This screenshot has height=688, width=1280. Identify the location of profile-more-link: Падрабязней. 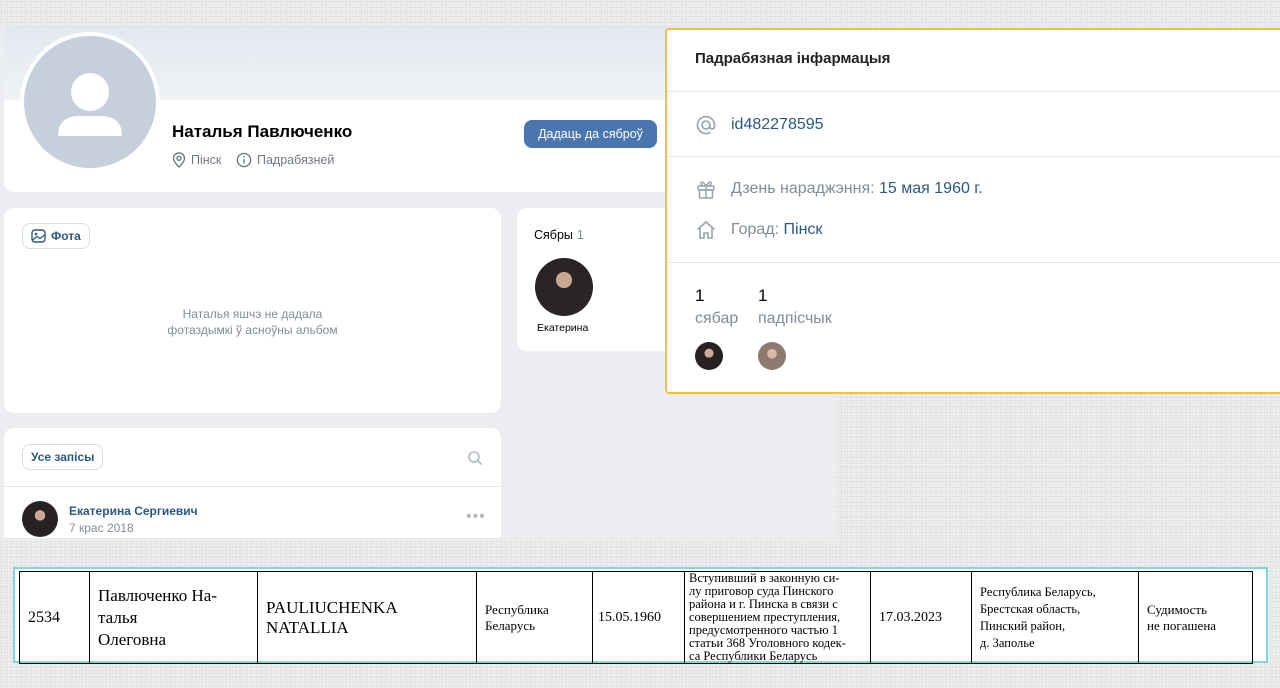
(285, 160).